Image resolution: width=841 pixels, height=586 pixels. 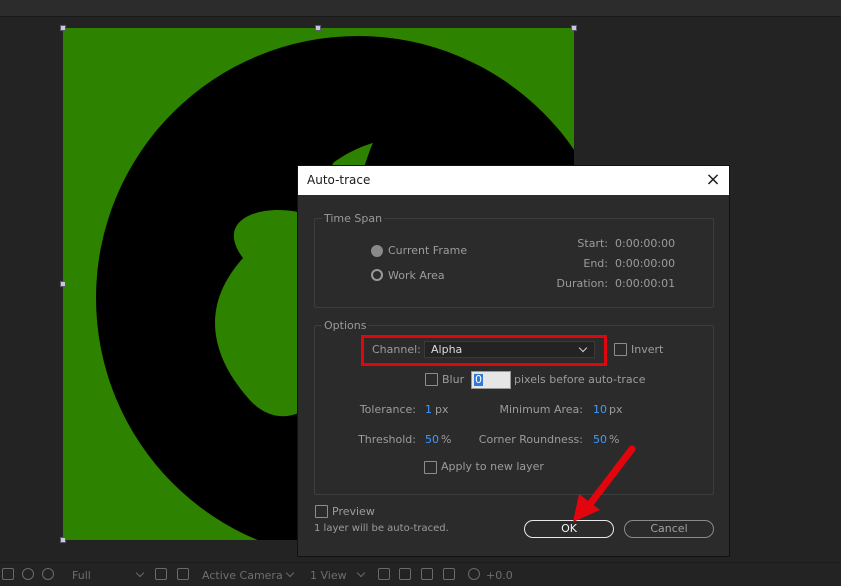 What do you see at coordinates (491, 380) in the screenshot?
I see `blur-input: 0` at bounding box center [491, 380].